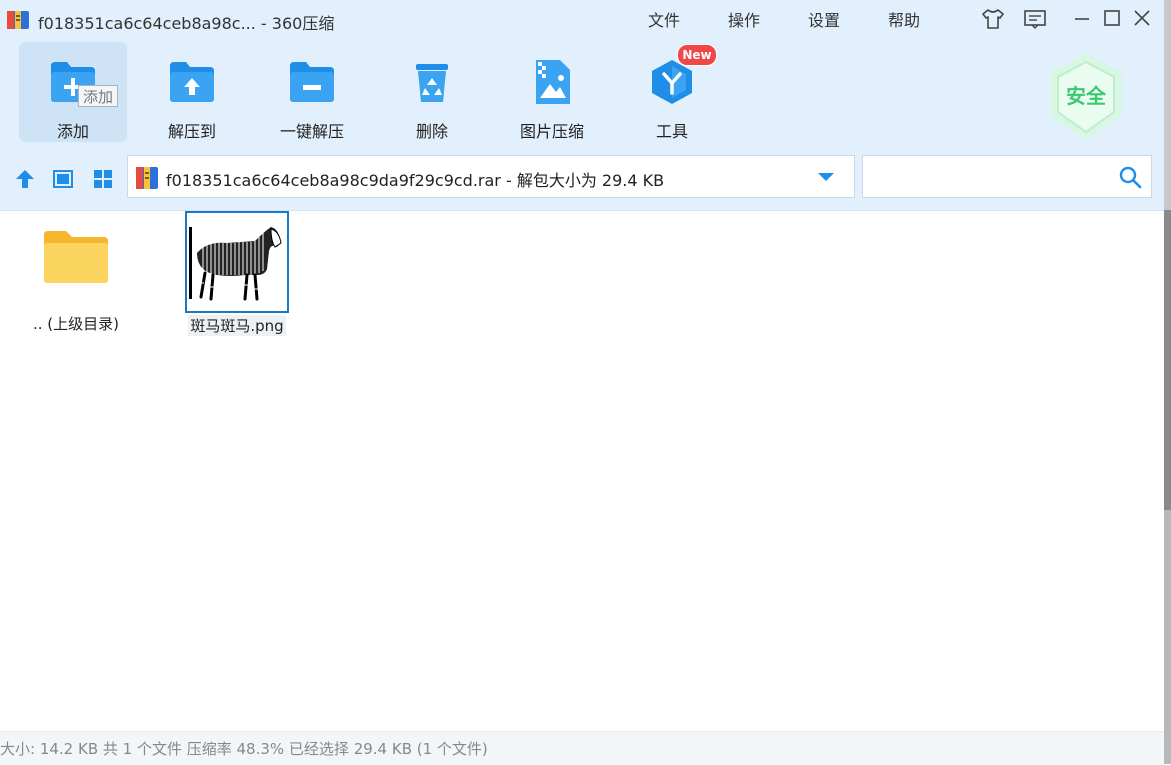 The image size is (1171, 765). What do you see at coordinates (1130, 177) in the screenshot?
I see `search-icon` at bounding box center [1130, 177].